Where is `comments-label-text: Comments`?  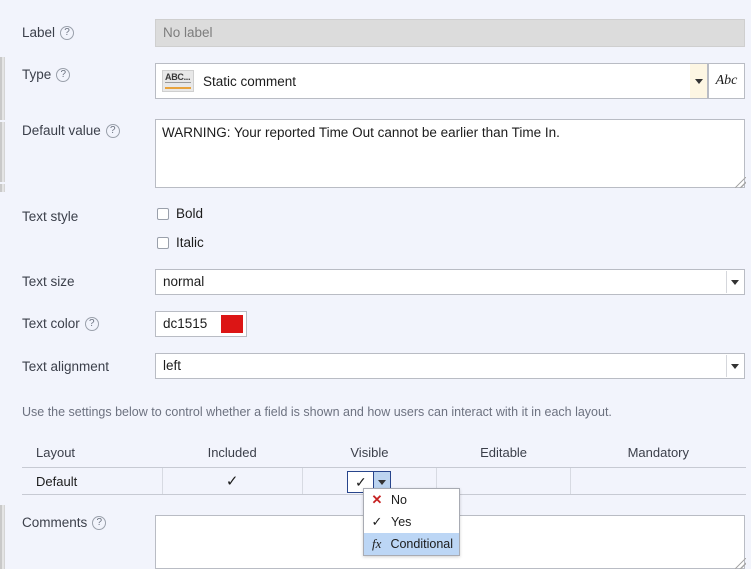 comments-label-text: Comments is located at coordinates (55, 522).